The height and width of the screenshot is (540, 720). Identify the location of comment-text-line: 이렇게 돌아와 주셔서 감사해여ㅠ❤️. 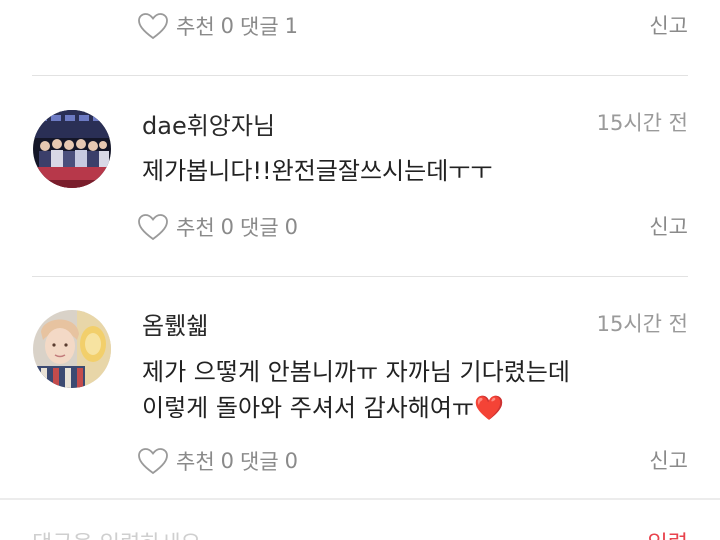
(323, 408).